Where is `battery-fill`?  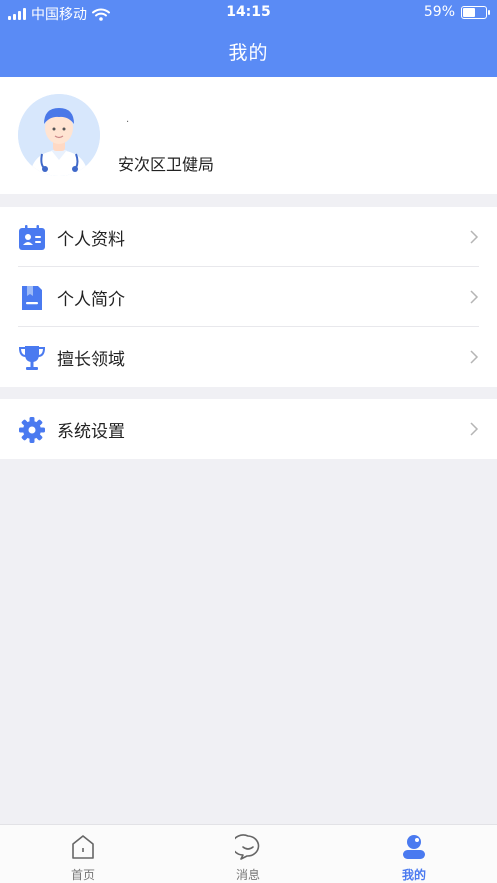
battery-fill is located at coordinates (469, 12).